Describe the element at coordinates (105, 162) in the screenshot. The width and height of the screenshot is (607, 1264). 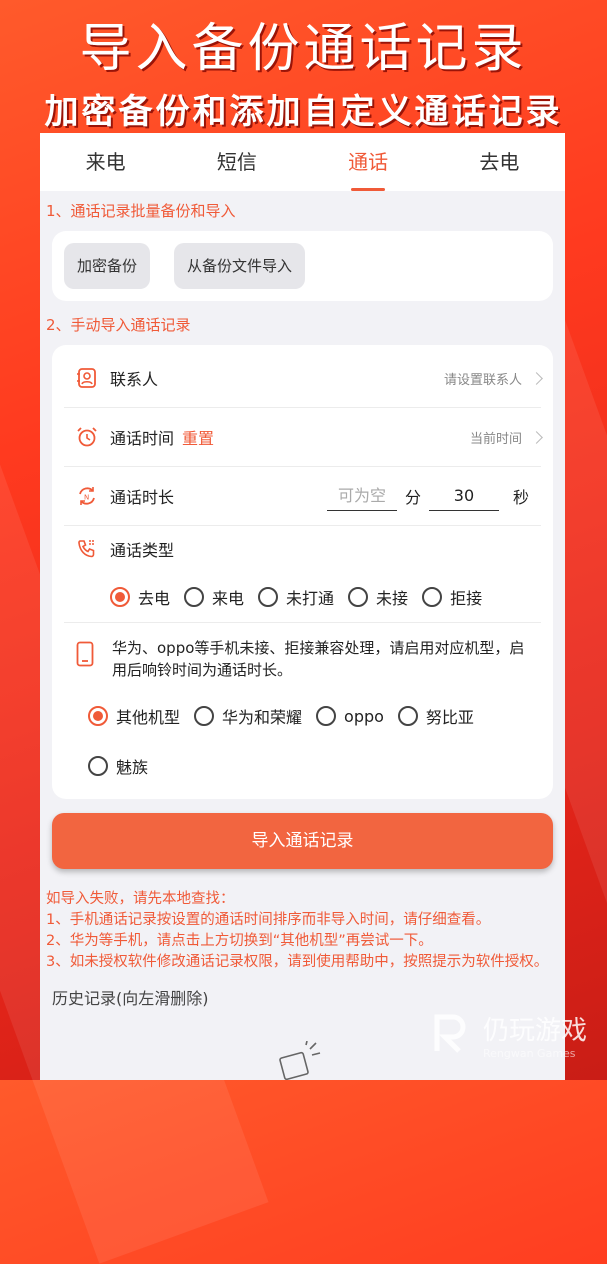
I see `tab-incoming: 来电` at that location.